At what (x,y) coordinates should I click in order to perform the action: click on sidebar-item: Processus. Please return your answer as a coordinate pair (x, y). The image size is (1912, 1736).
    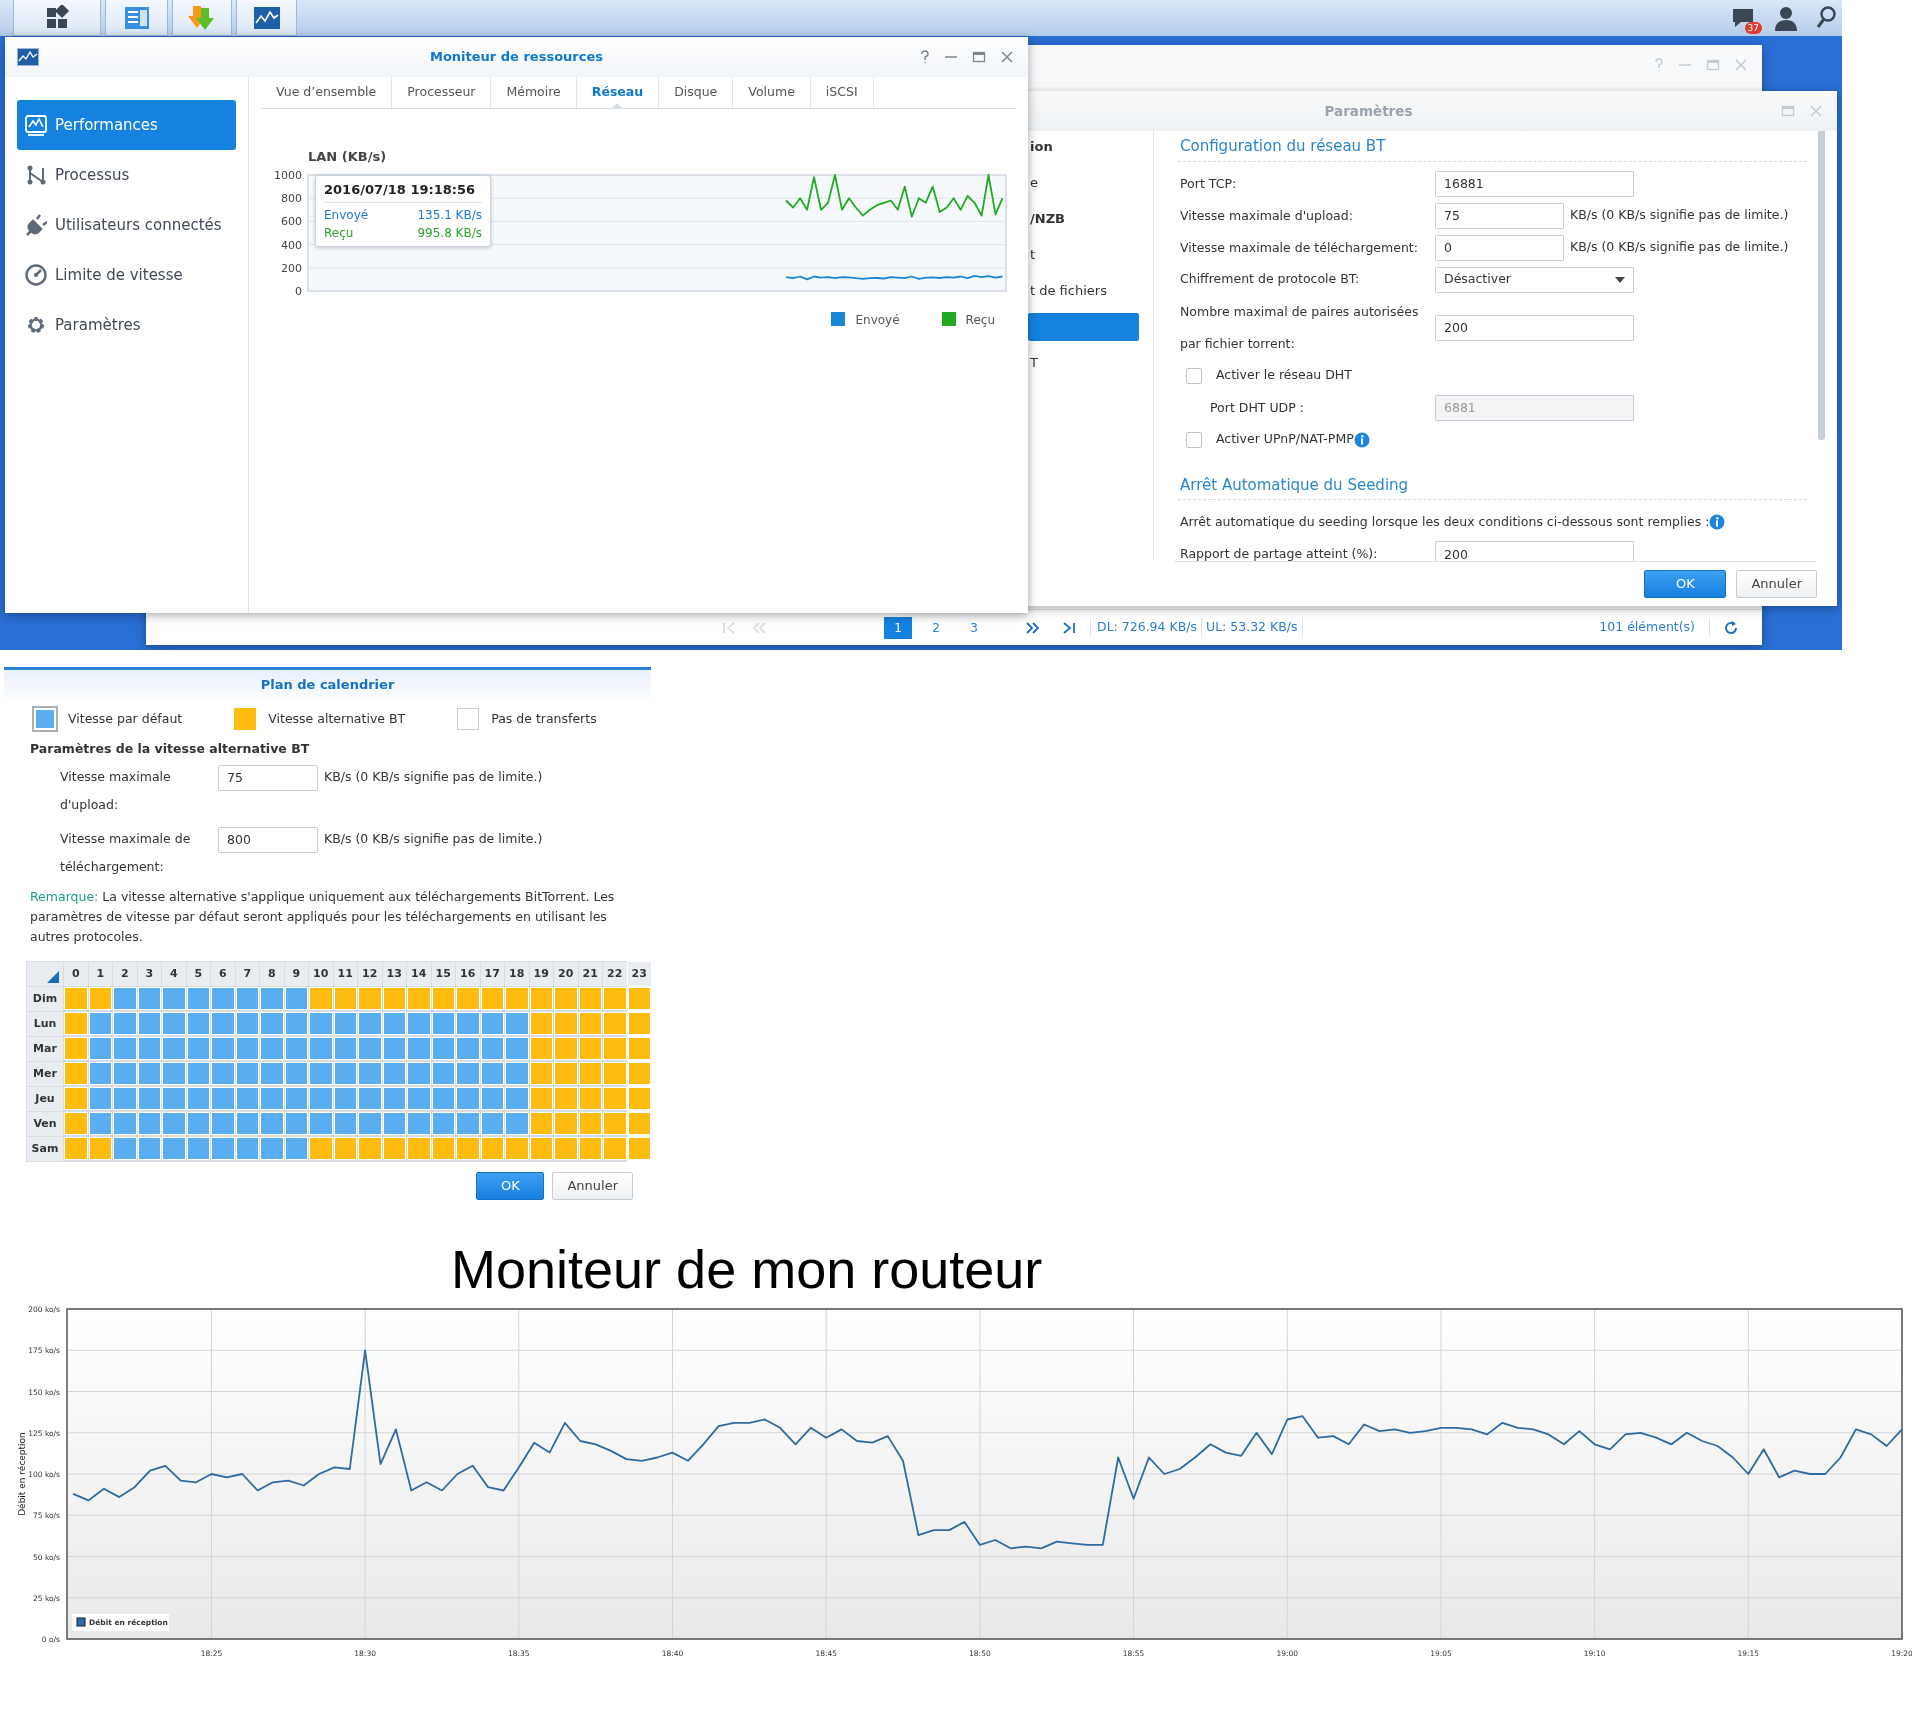
    Looking at the image, I should click on (126, 175).